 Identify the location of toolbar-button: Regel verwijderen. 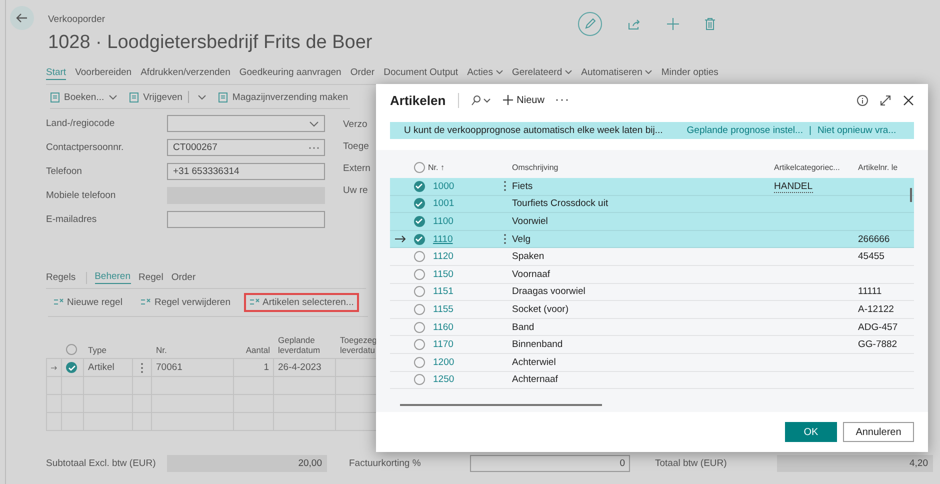
(185, 302).